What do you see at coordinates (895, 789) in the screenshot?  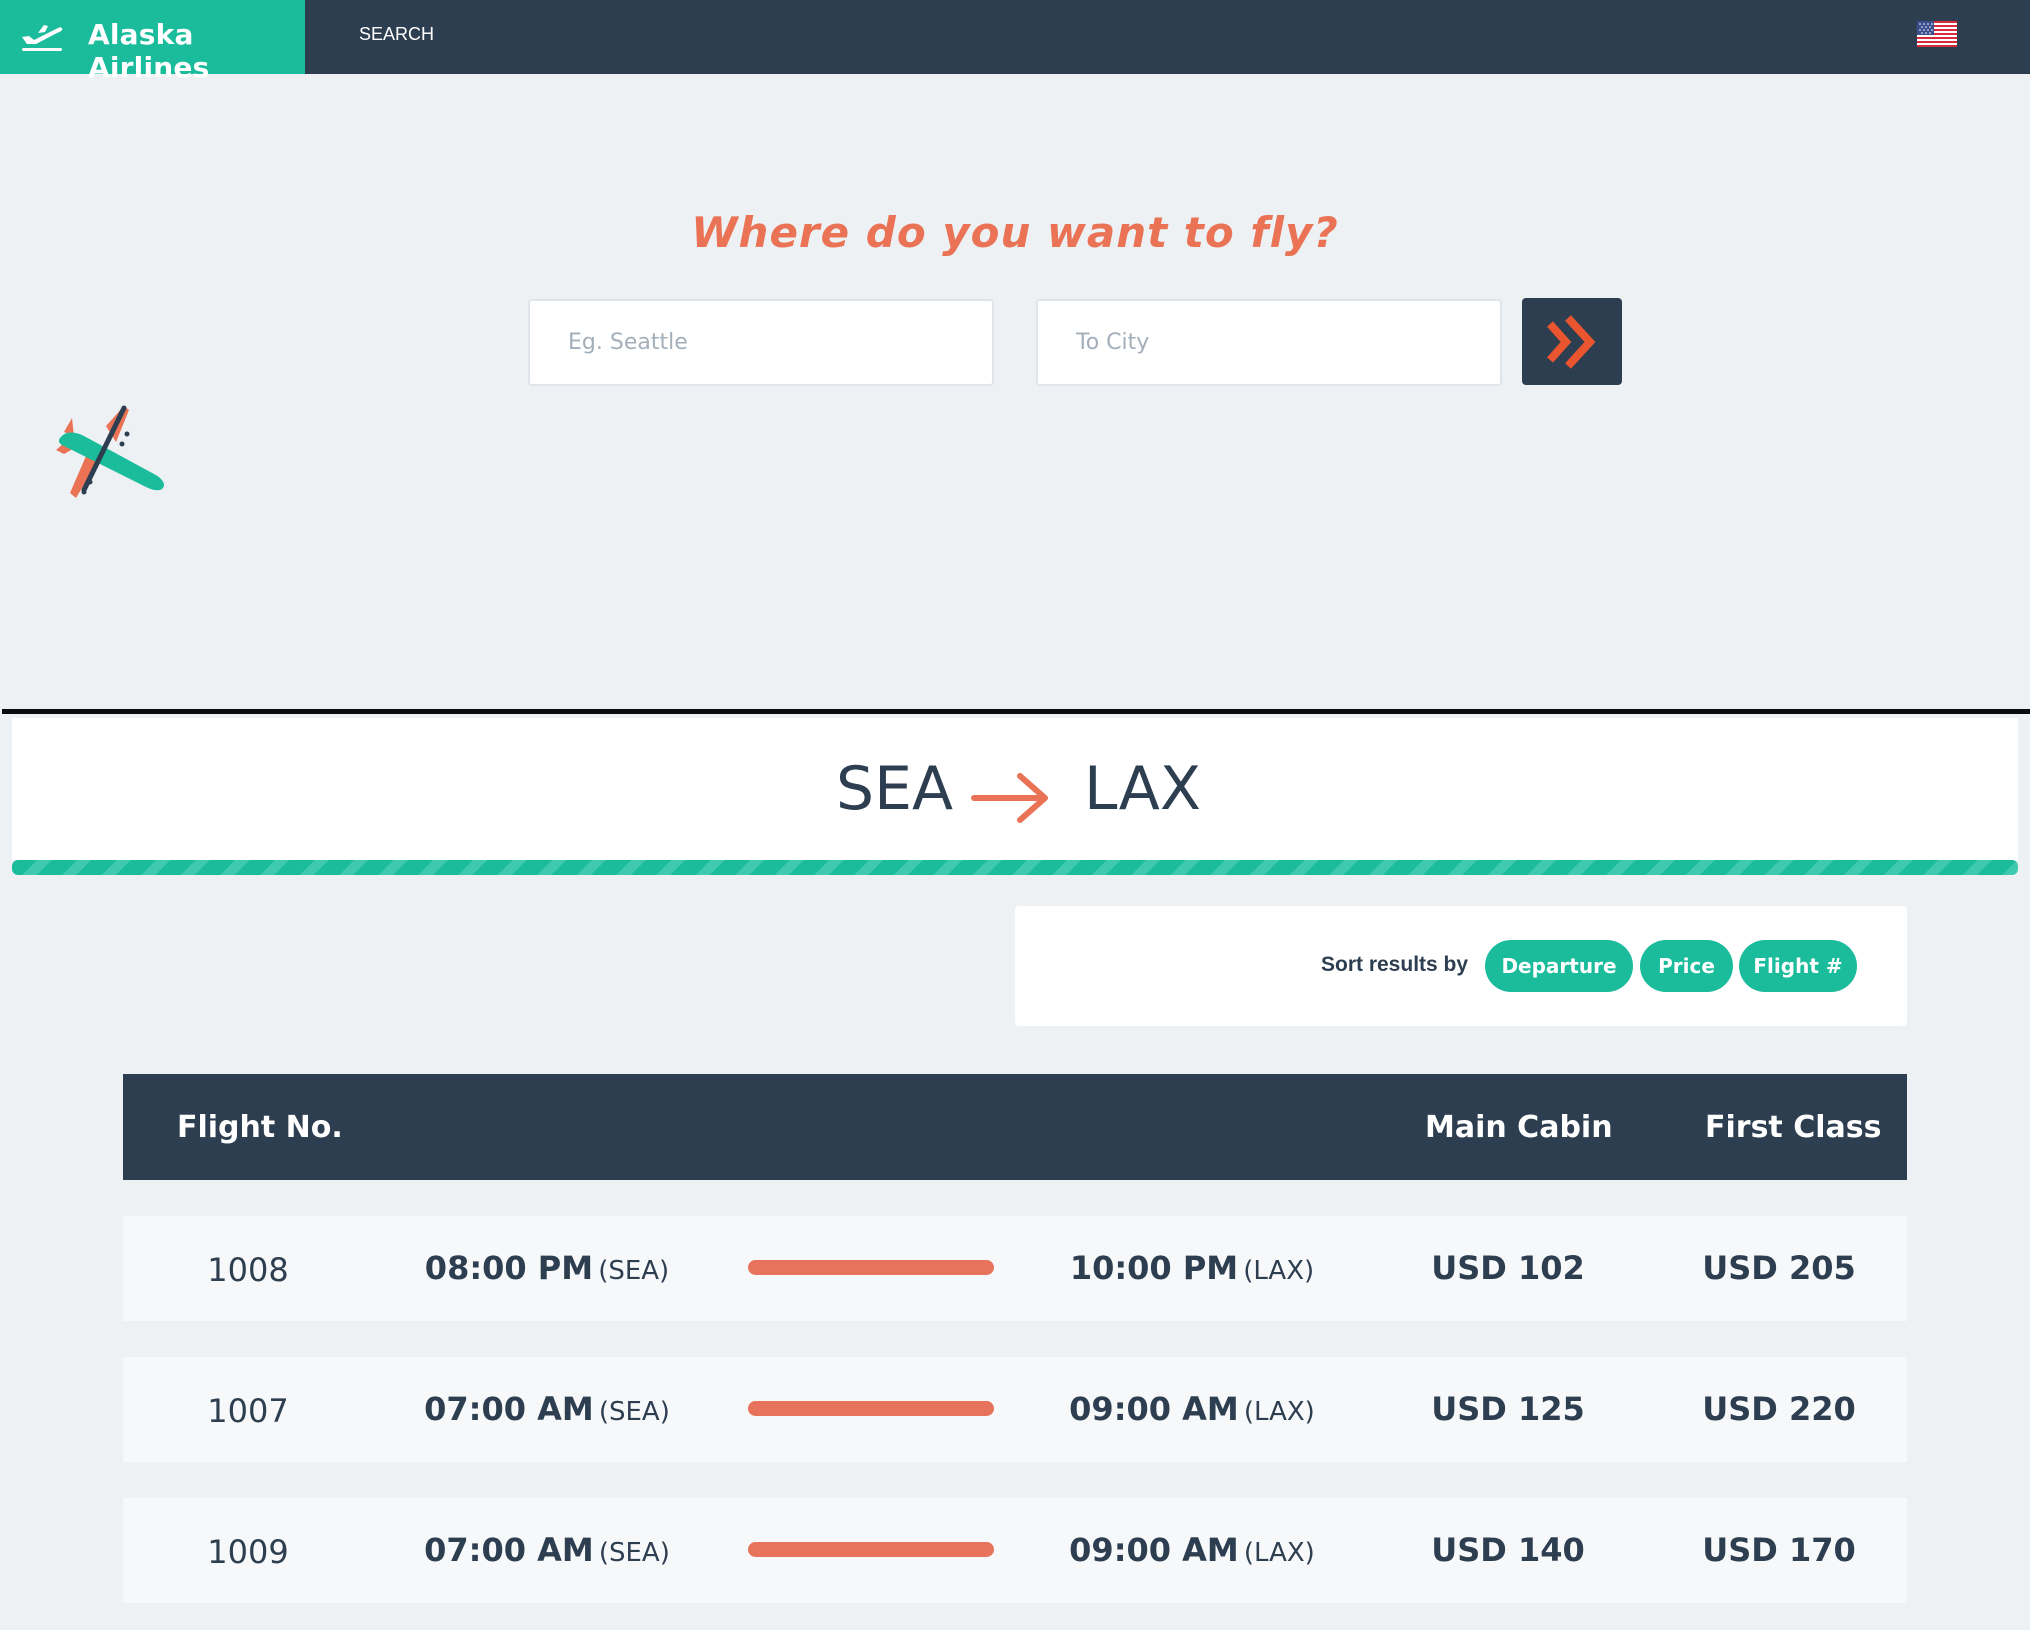 I see `route-origin-code: SEA` at bounding box center [895, 789].